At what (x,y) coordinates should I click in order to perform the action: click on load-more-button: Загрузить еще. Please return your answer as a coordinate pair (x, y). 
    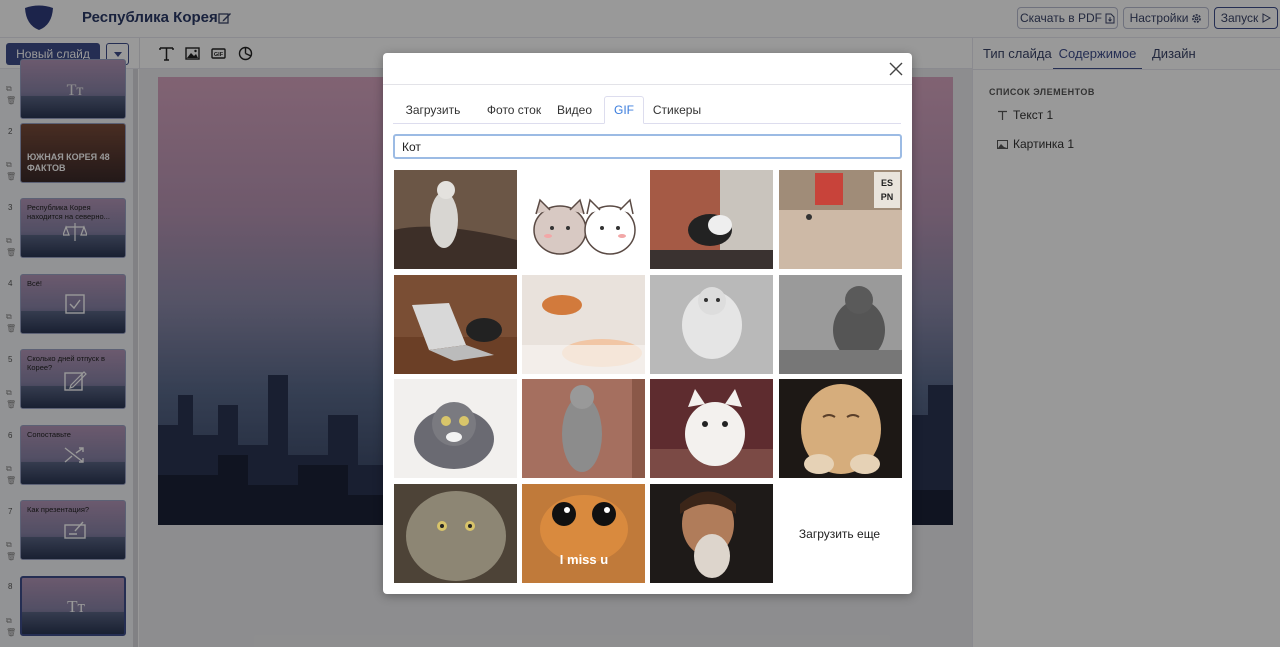
    Looking at the image, I should click on (839, 533).